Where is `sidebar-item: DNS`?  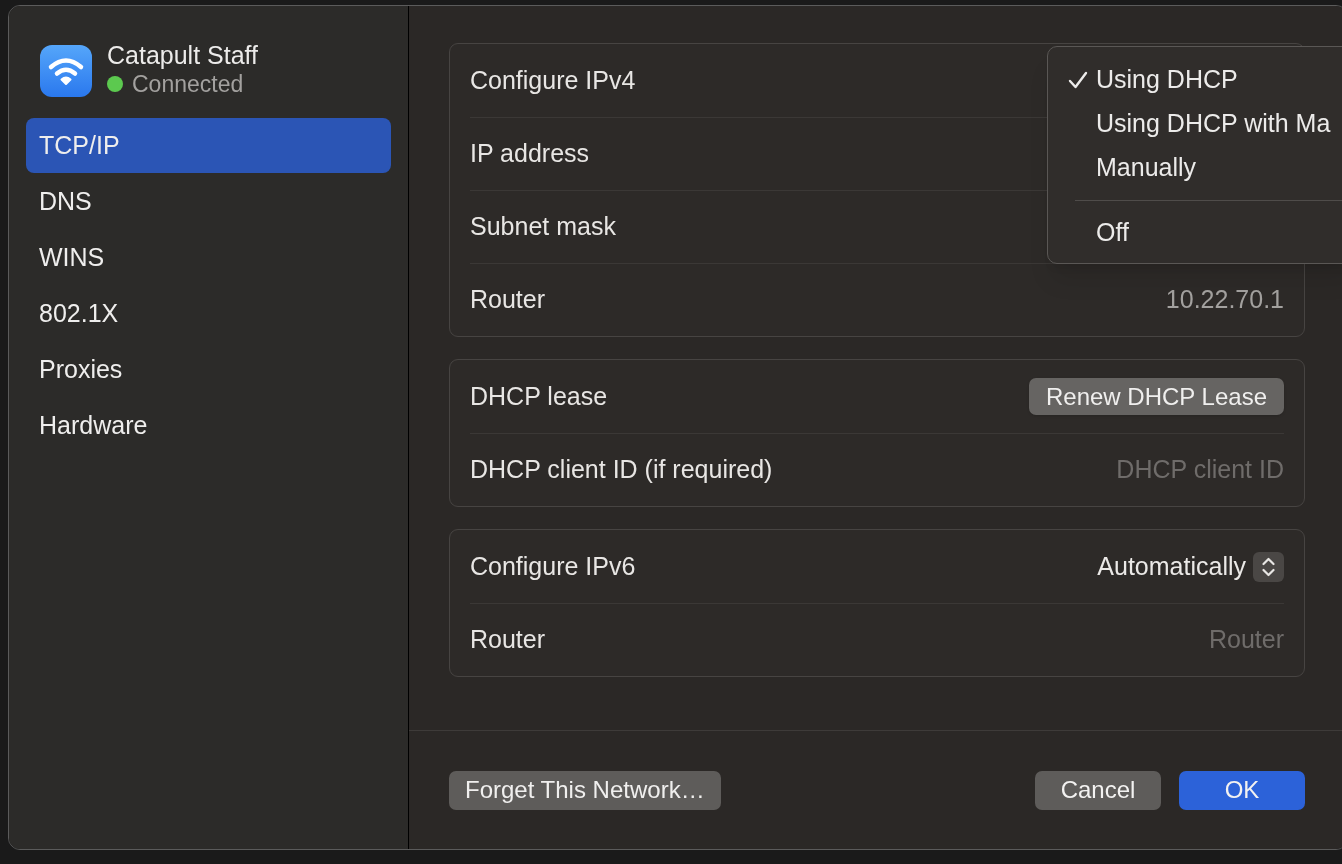
sidebar-item: DNS is located at coordinates (208, 201).